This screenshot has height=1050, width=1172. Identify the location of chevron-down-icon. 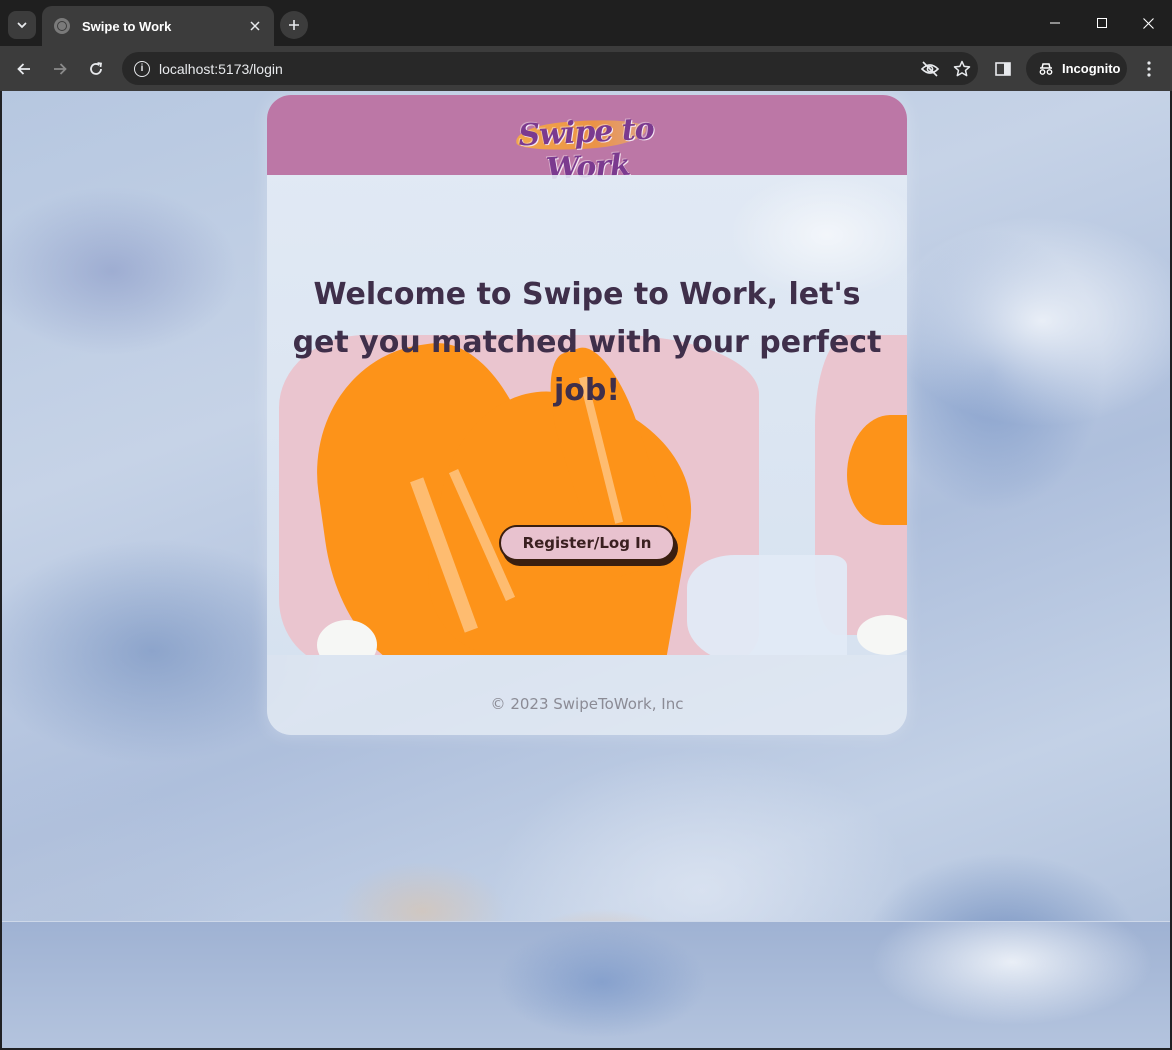
(22, 25).